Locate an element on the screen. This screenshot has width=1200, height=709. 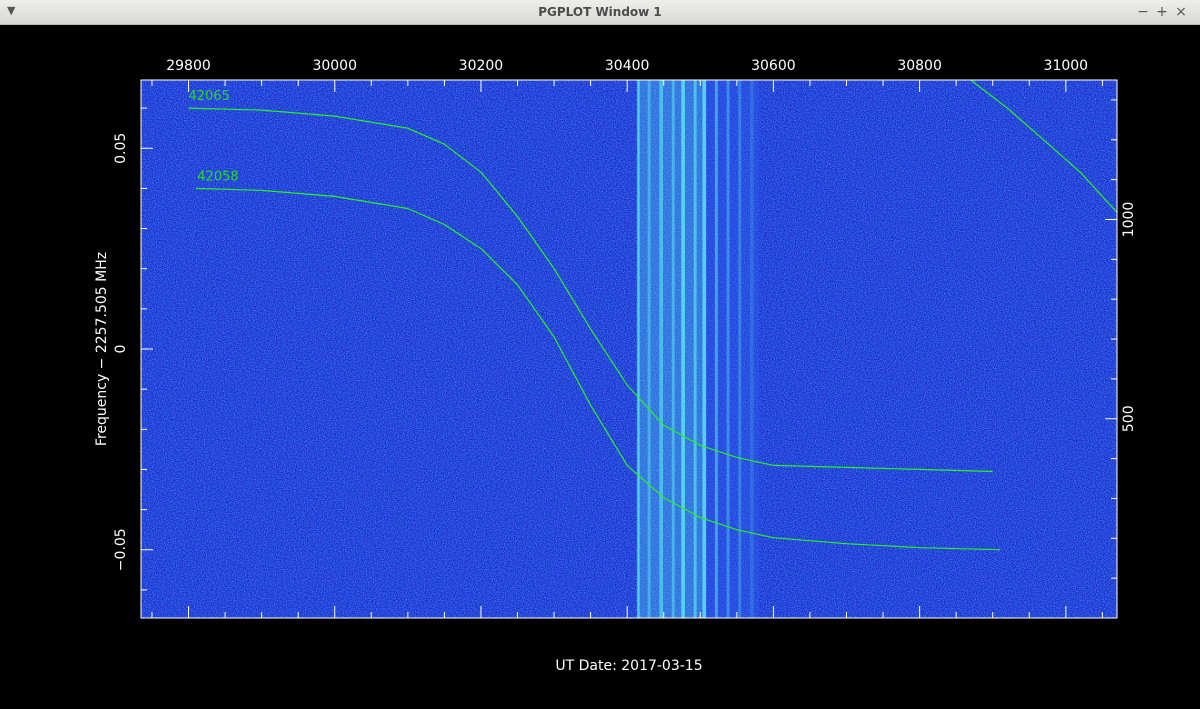
close-button: × is located at coordinates (1181, 12).